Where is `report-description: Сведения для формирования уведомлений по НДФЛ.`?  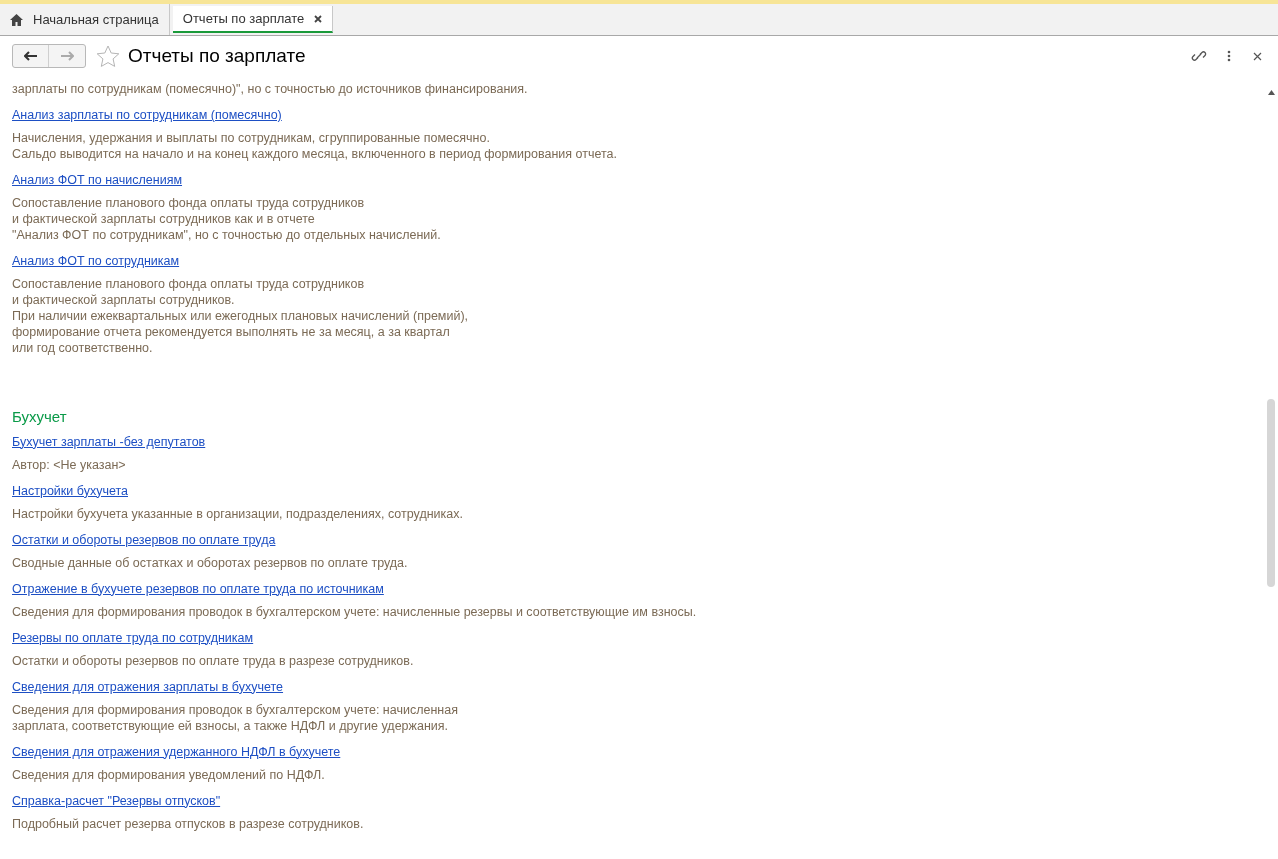
report-description: Сведения для формирования уведомлений по НДФЛ. is located at coordinates (168, 774).